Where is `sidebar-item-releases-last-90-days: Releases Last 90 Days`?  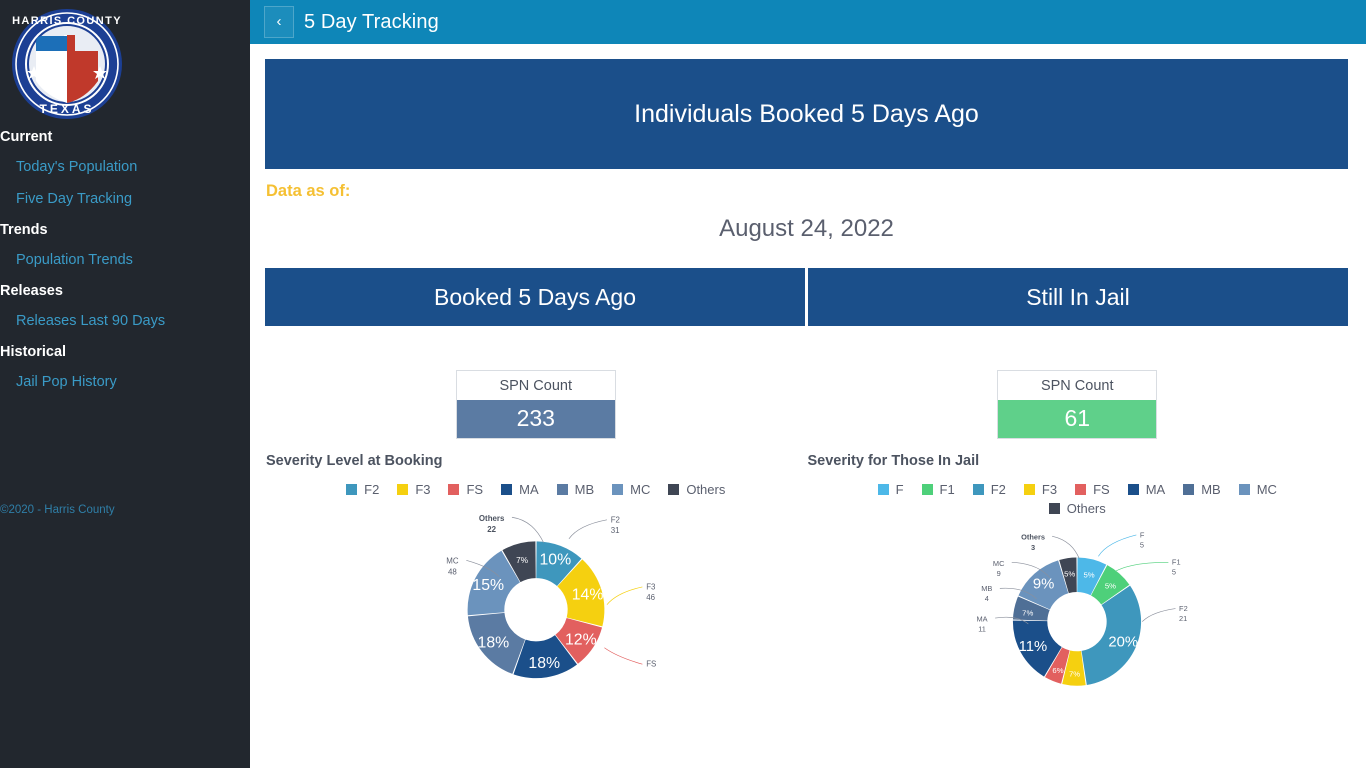 sidebar-item-releases-last-90-days: Releases Last 90 Days is located at coordinates (125, 321).